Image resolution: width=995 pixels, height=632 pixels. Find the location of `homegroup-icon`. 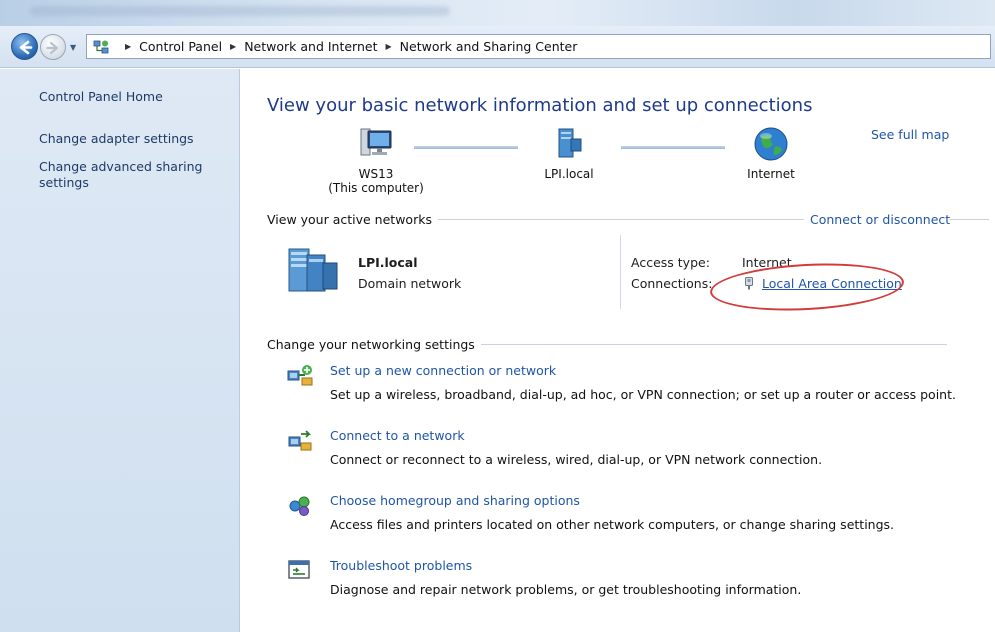

homegroup-icon is located at coordinates (299, 506).